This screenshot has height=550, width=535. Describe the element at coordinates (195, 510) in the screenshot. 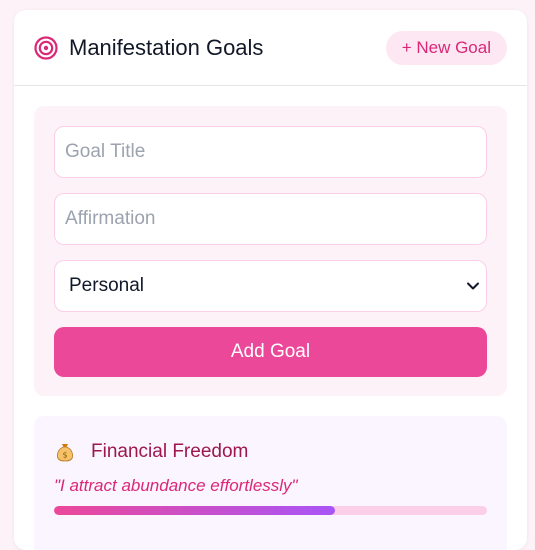

I see `goal-progress-fill` at that location.